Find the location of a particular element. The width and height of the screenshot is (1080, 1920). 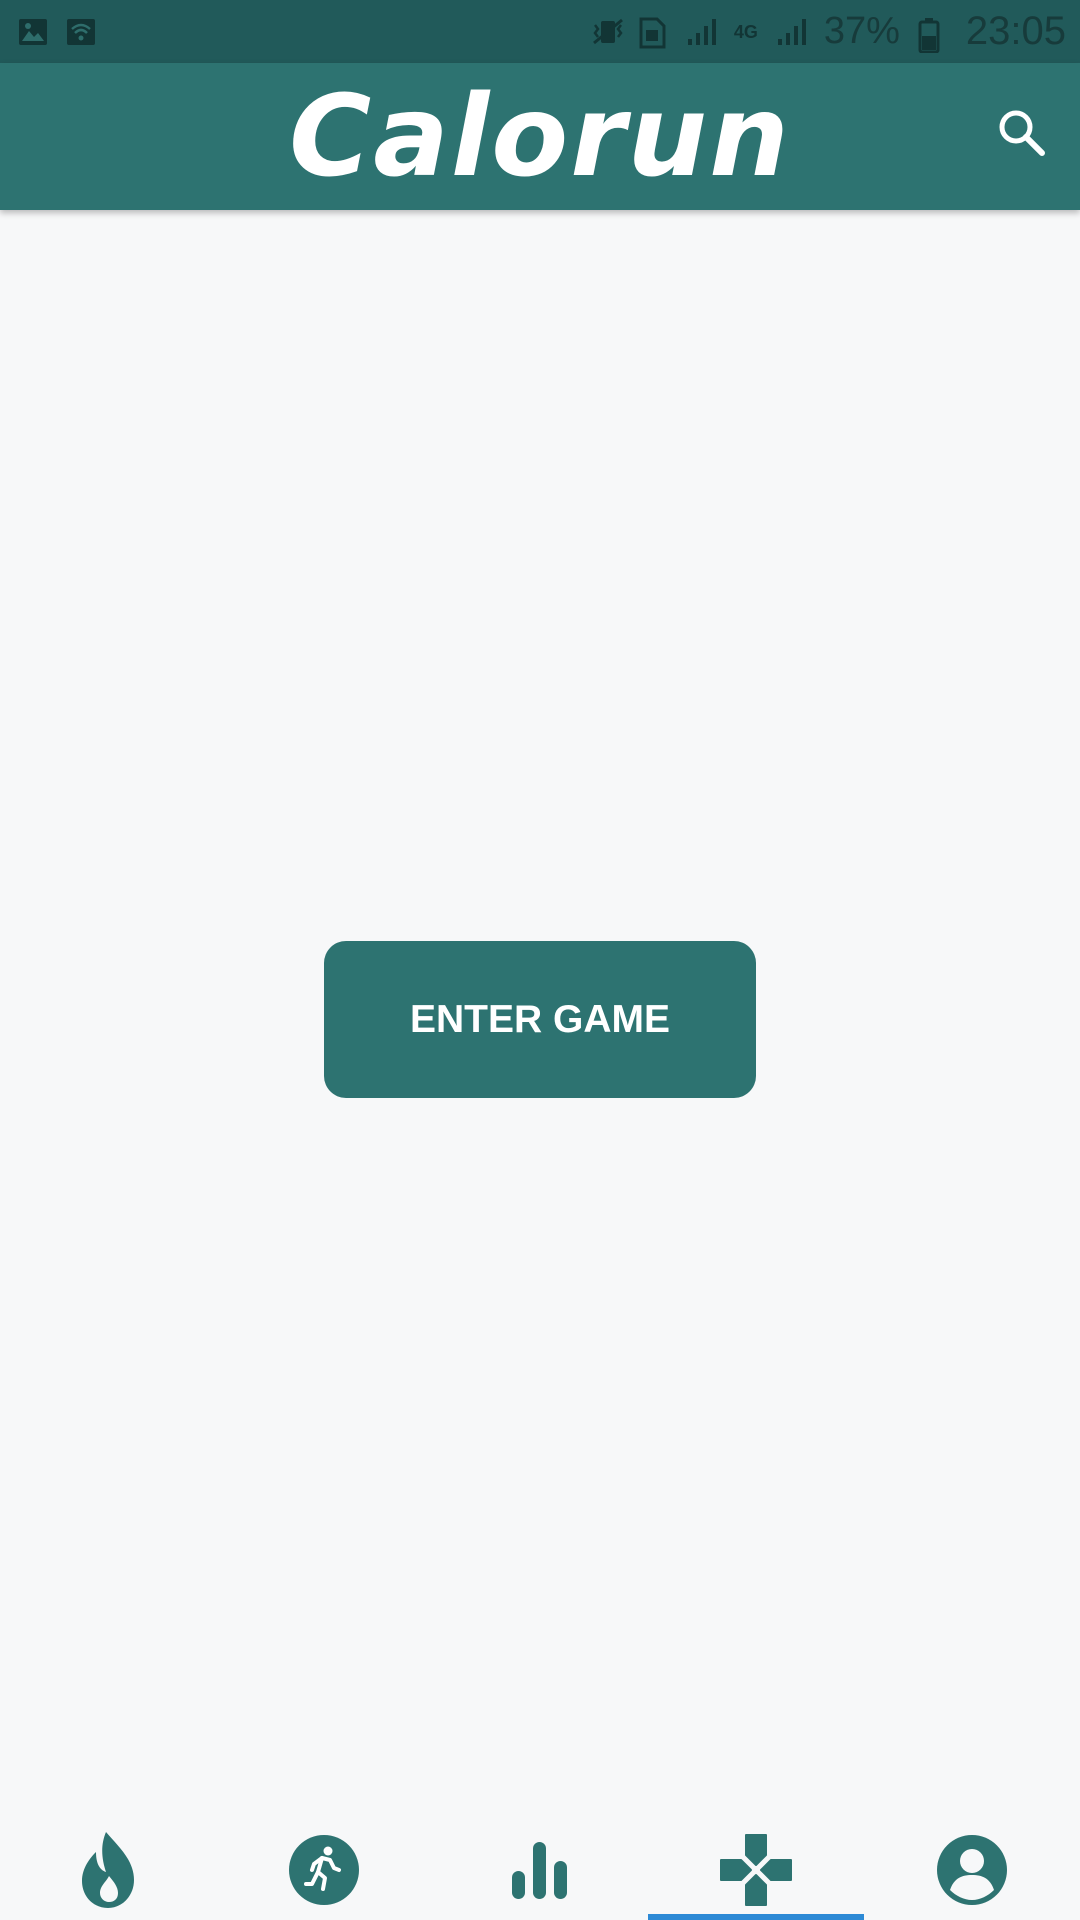

runner-icon is located at coordinates (324, 1870).